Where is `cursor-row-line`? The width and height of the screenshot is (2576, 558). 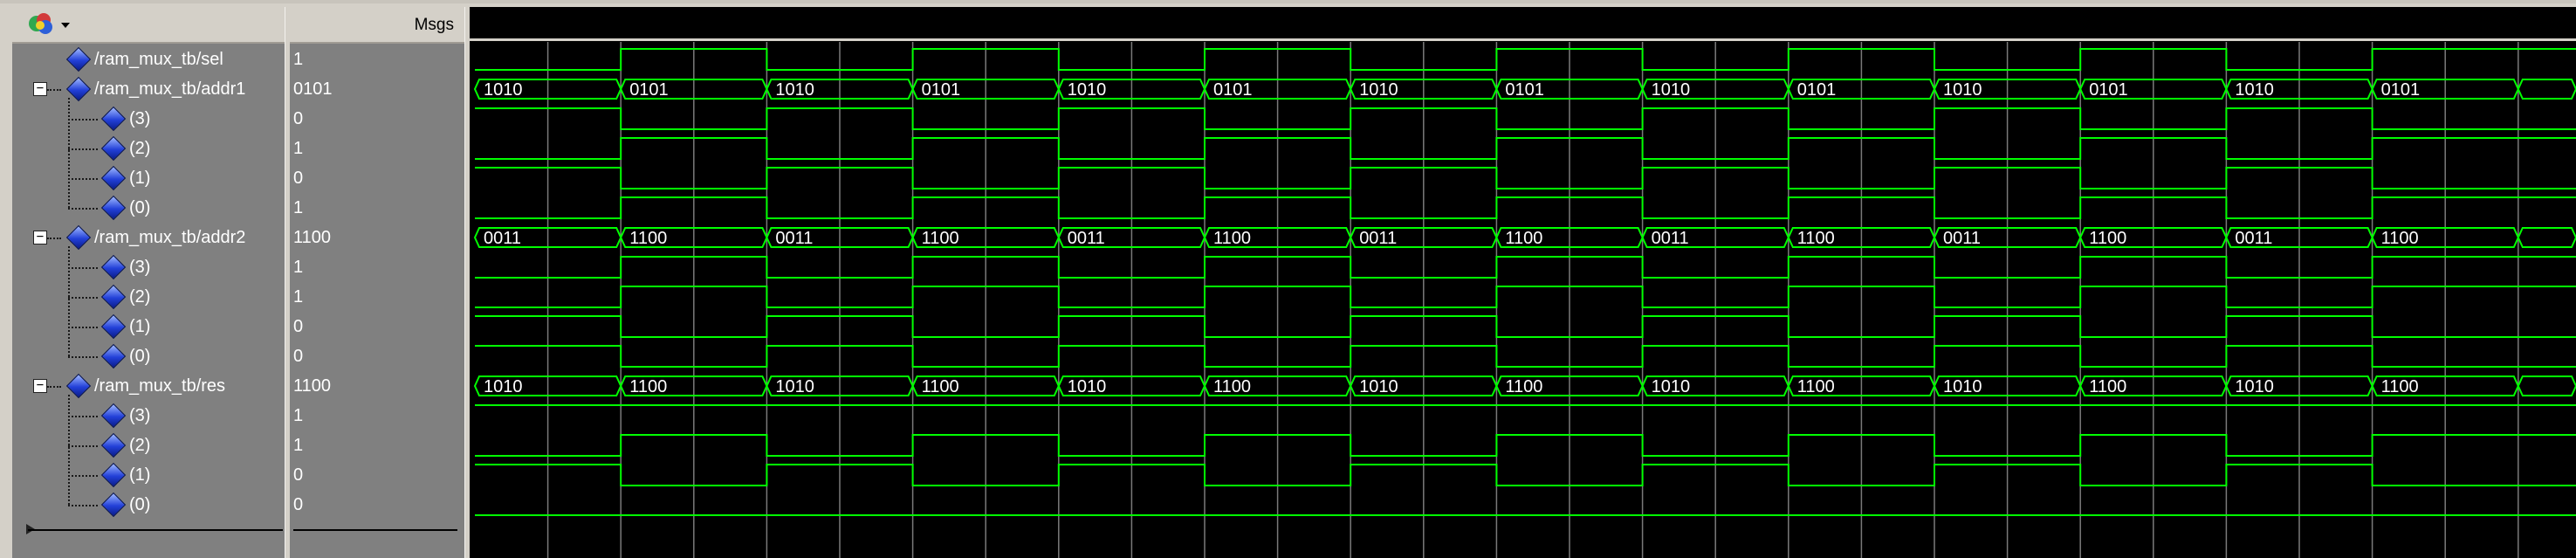
cursor-row-line is located at coordinates (375, 530).